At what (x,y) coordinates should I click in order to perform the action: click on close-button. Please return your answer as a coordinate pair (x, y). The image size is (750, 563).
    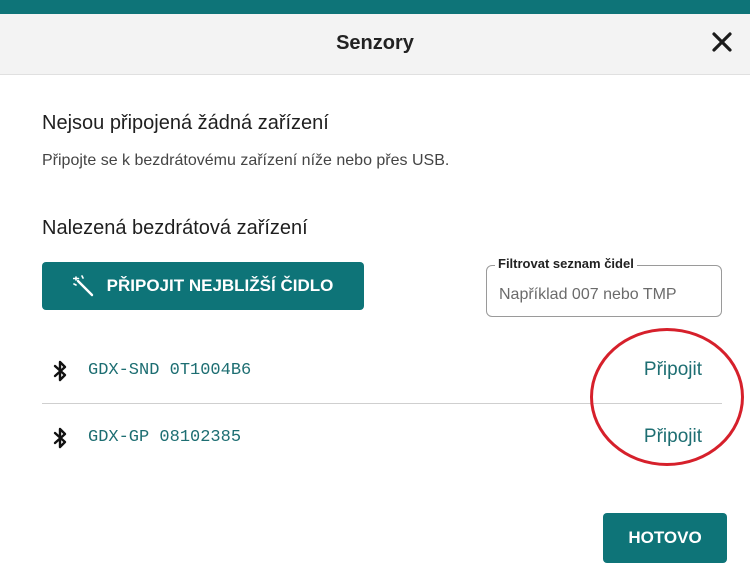
    Looking at the image, I should click on (722, 42).